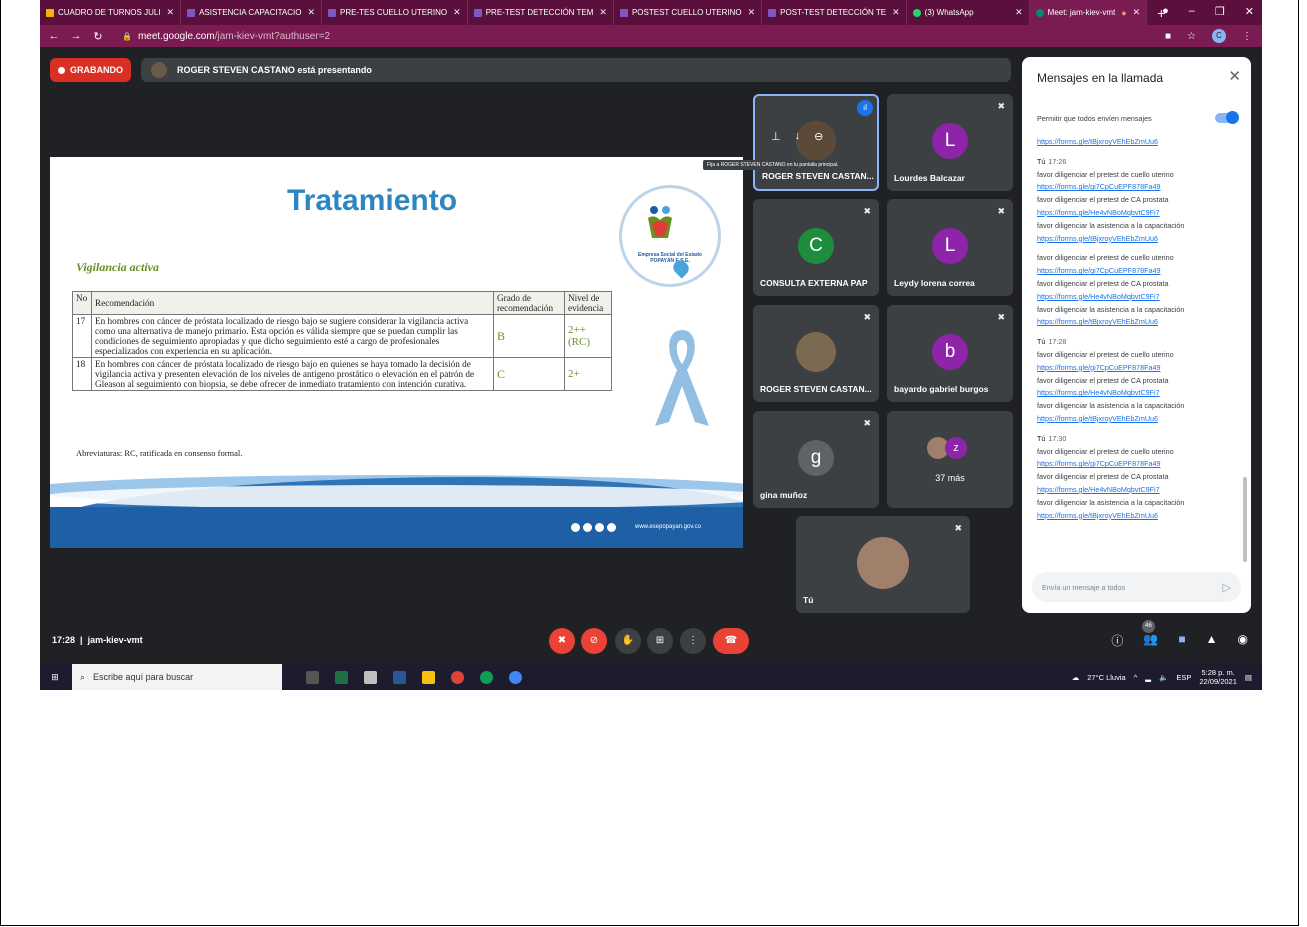 This screenshot has height=927, width=1307. What do you see at coordinates (159, 70) in the screenshot?
I see `presenter-avatar` at bounding box center [159, 70].